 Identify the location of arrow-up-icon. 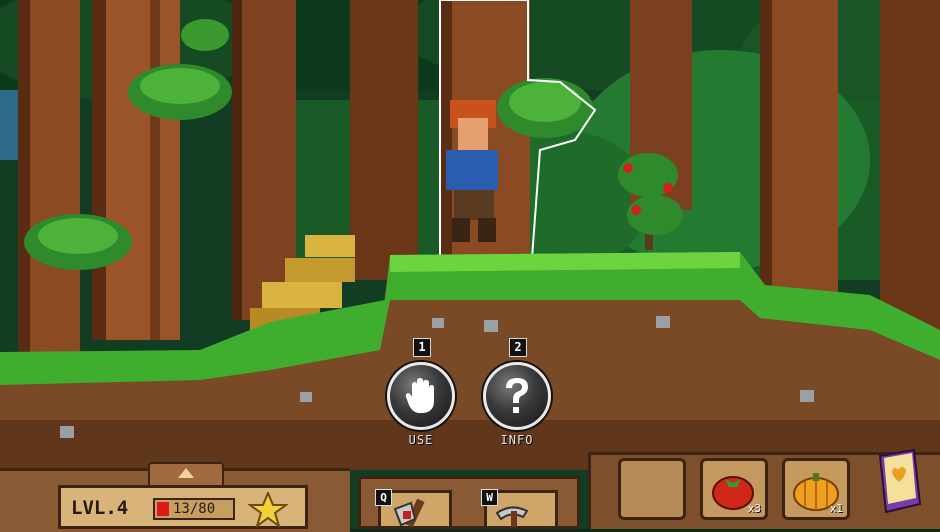
(186, 473).